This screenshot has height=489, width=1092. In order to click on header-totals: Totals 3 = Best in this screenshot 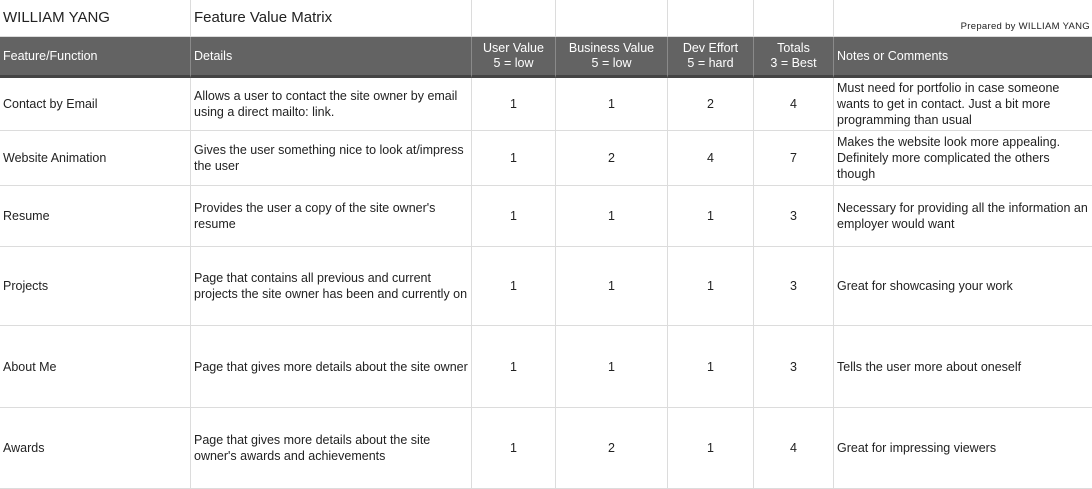, I will do `click(794, 57)`.